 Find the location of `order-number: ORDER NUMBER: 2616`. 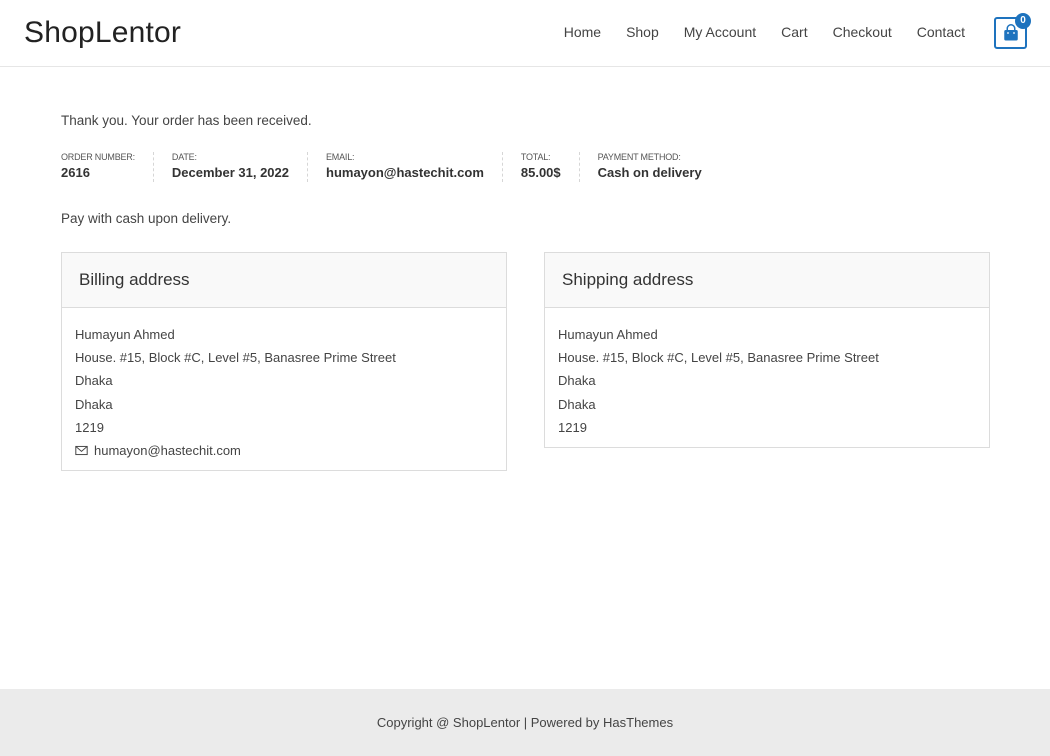

order-number: ORDER NUMBER: 2616 is located at coordinates (107, 167).